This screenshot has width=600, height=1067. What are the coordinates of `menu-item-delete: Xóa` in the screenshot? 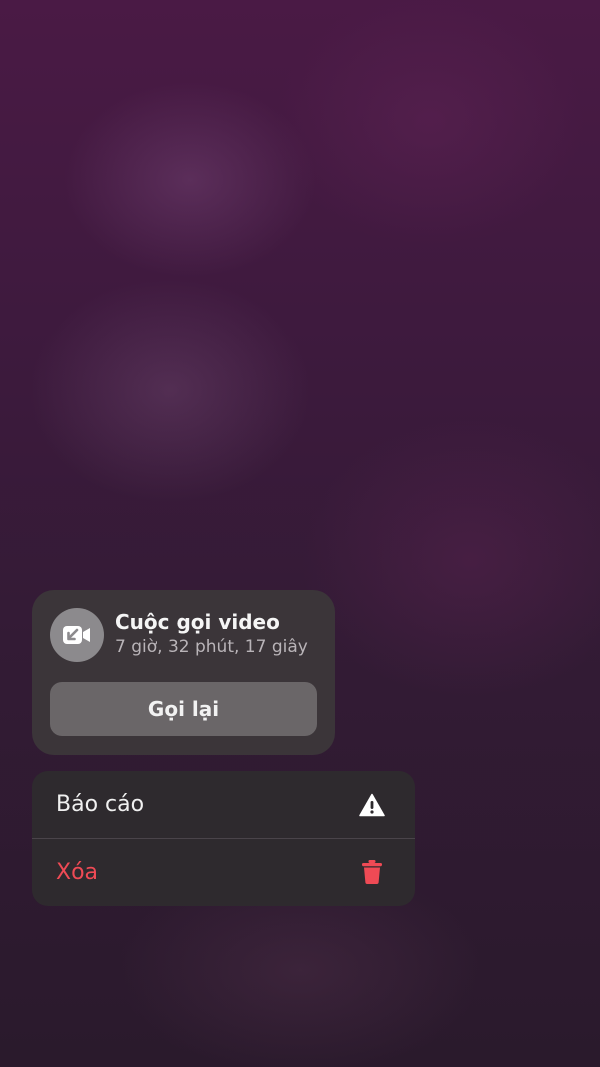 It's located at (223, 871).